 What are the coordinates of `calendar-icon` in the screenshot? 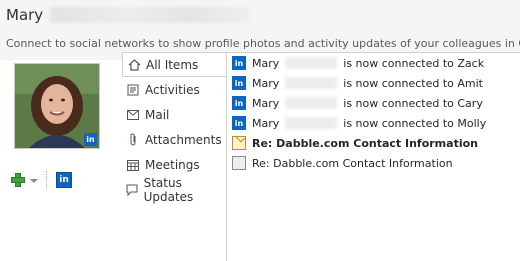 It's located at (133, 165).